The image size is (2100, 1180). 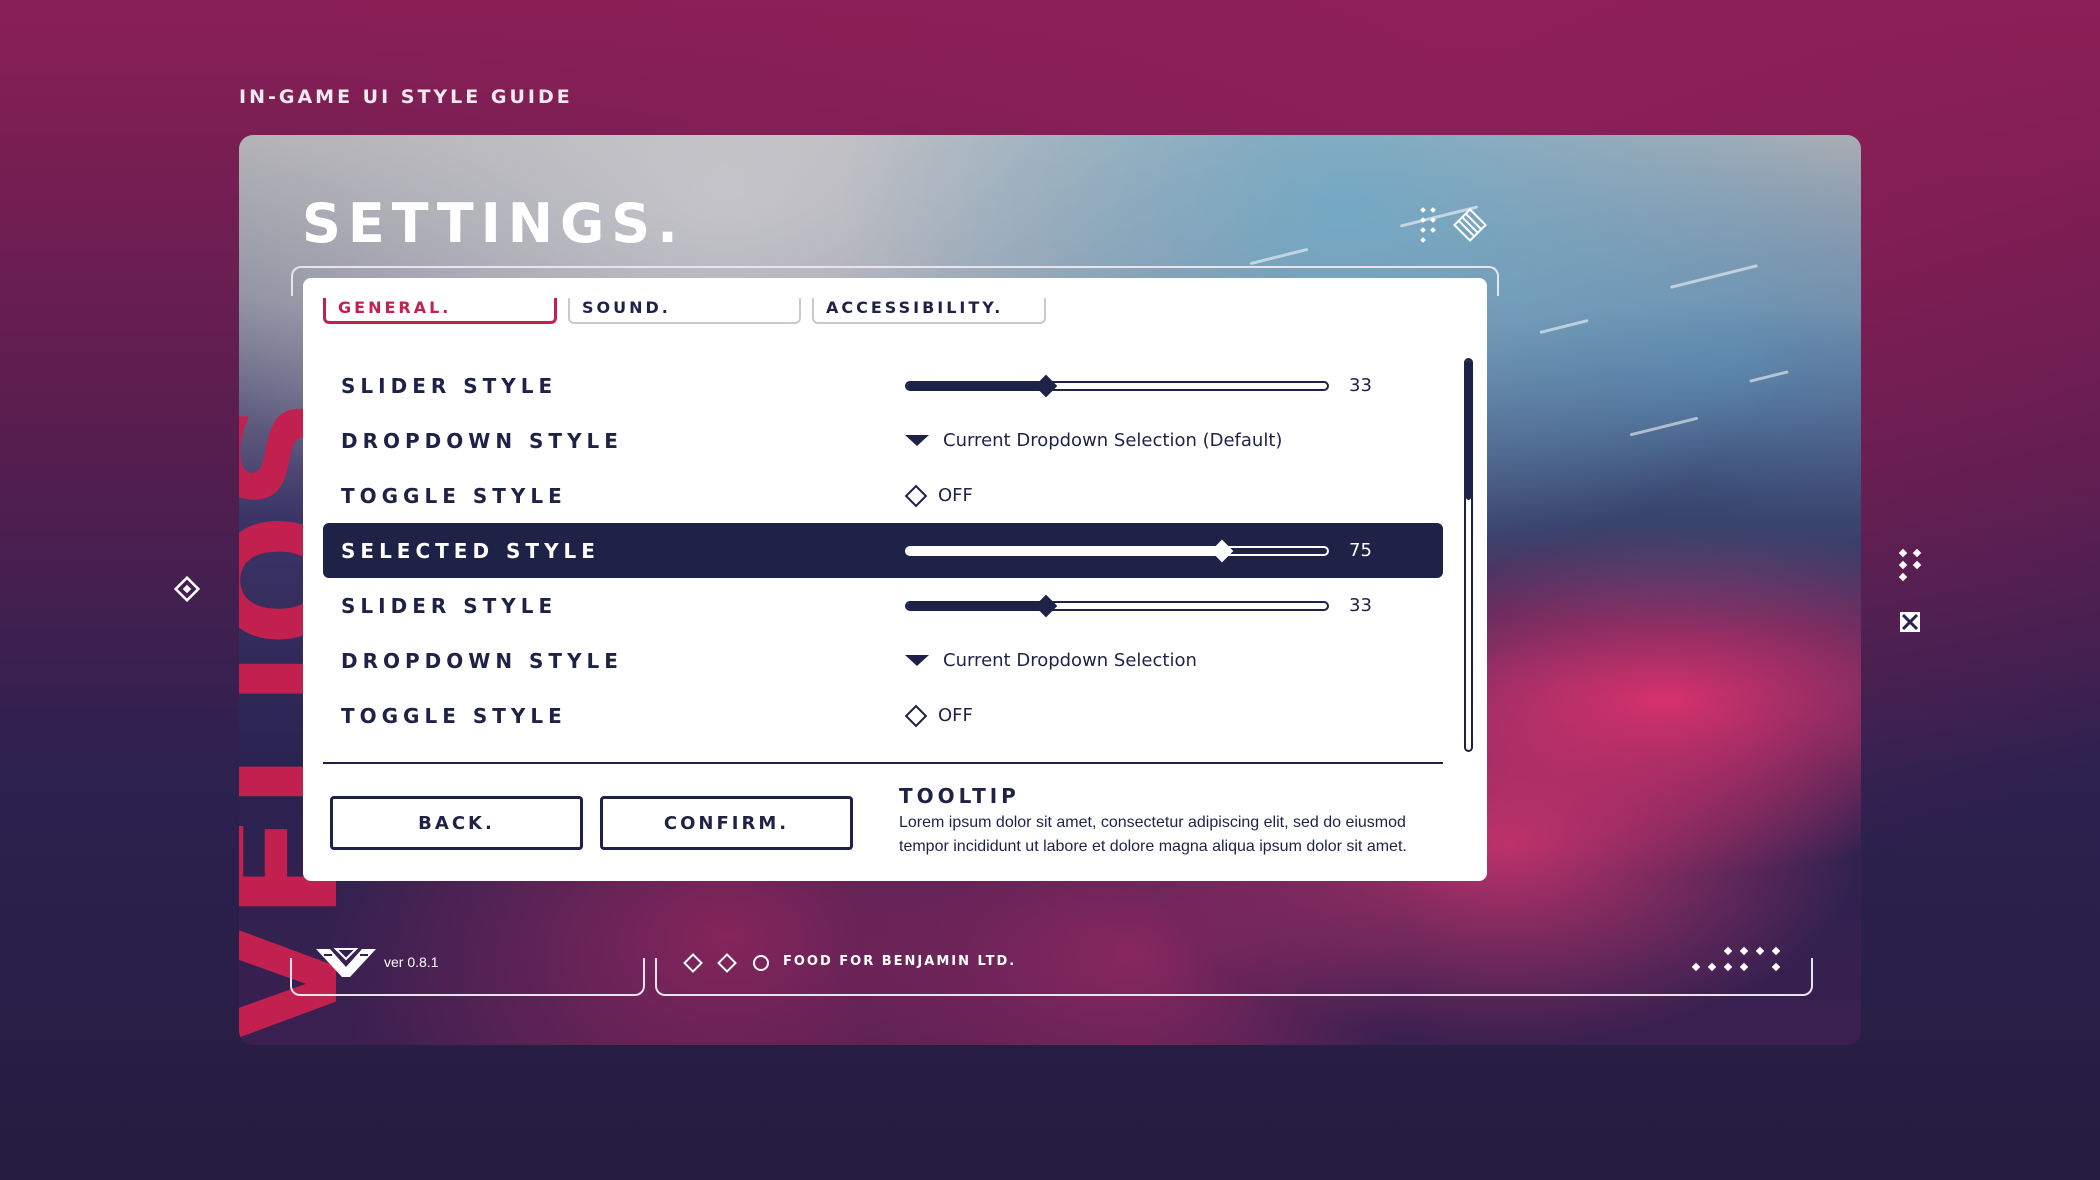 I want to click on style-guide-title: IN-GAME UI STYLE GUIDE, so click(x=406, y=97).